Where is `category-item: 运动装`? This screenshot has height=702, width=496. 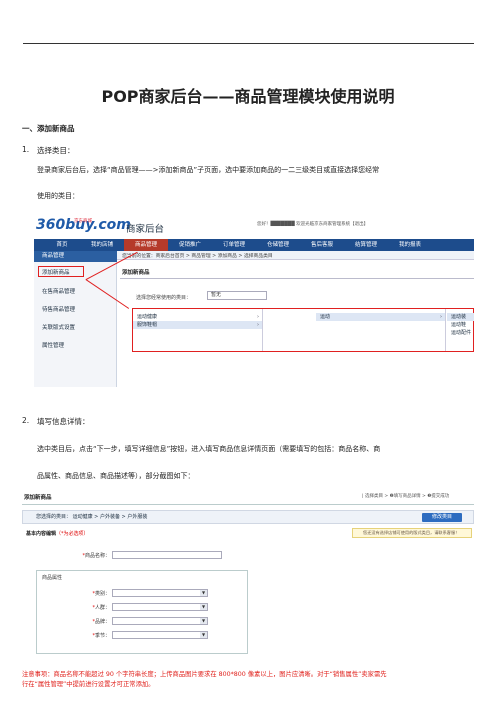
category-item: 运动装 is located at coordinates (460, 317).